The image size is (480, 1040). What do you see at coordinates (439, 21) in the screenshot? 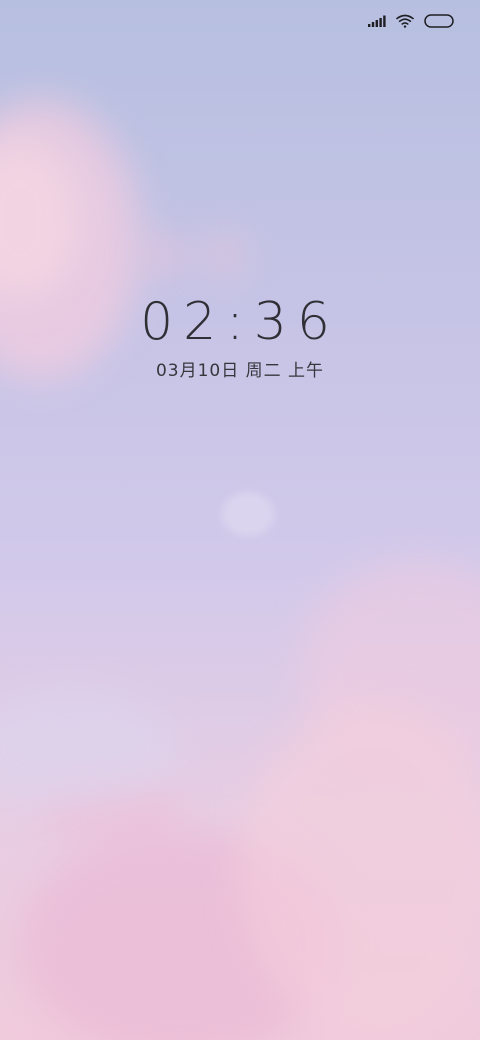
I see `battery-icon` at bounding box center [439, 21].